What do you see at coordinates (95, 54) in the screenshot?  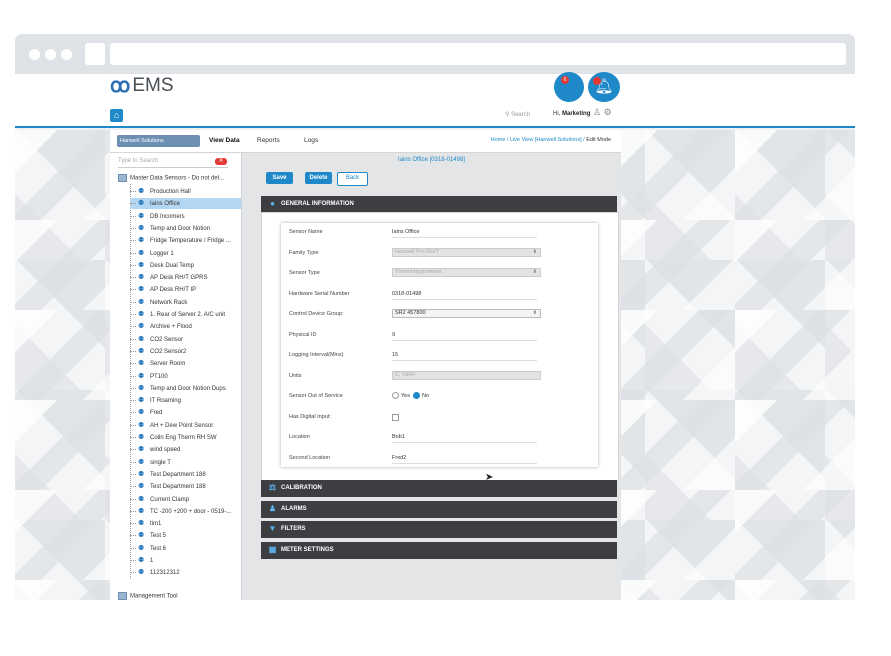 I see `browser-tab` at bounding box center [95, 54].